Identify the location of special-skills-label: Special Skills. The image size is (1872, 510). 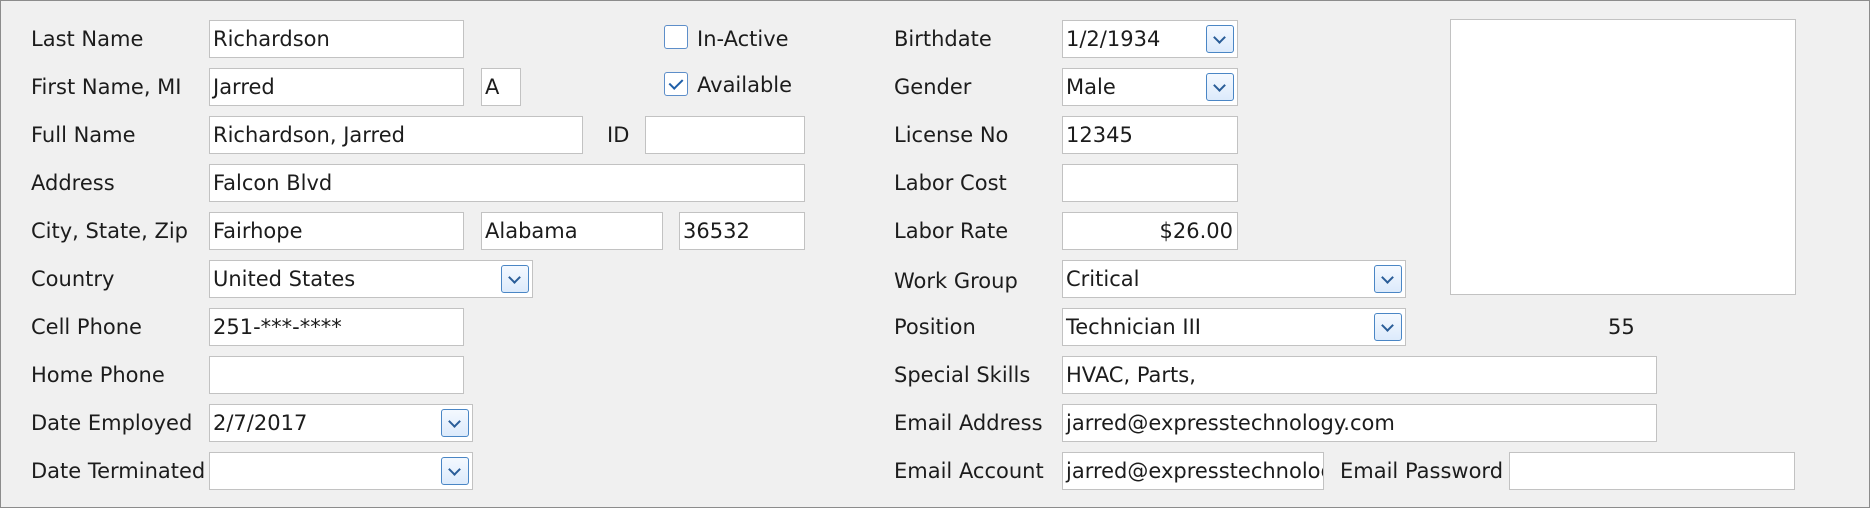
(962, 375).